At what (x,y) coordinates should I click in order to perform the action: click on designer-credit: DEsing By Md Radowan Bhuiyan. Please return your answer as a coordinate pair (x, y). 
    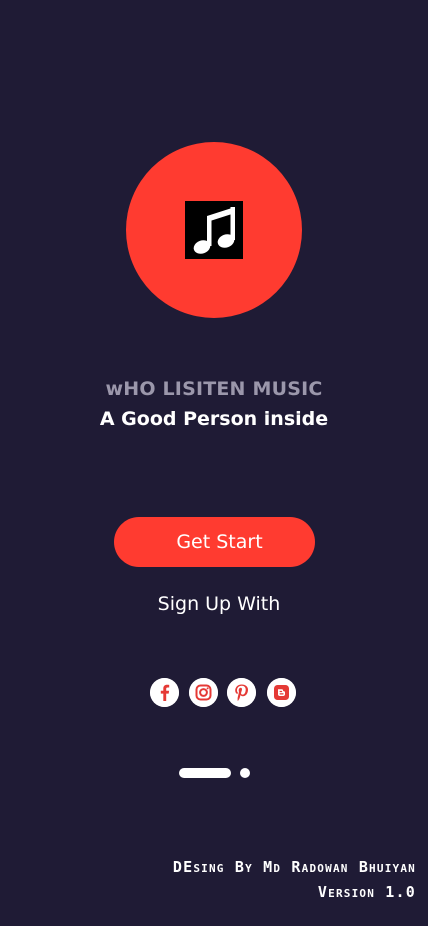
    Looking at the image, I should click on (294, 867).